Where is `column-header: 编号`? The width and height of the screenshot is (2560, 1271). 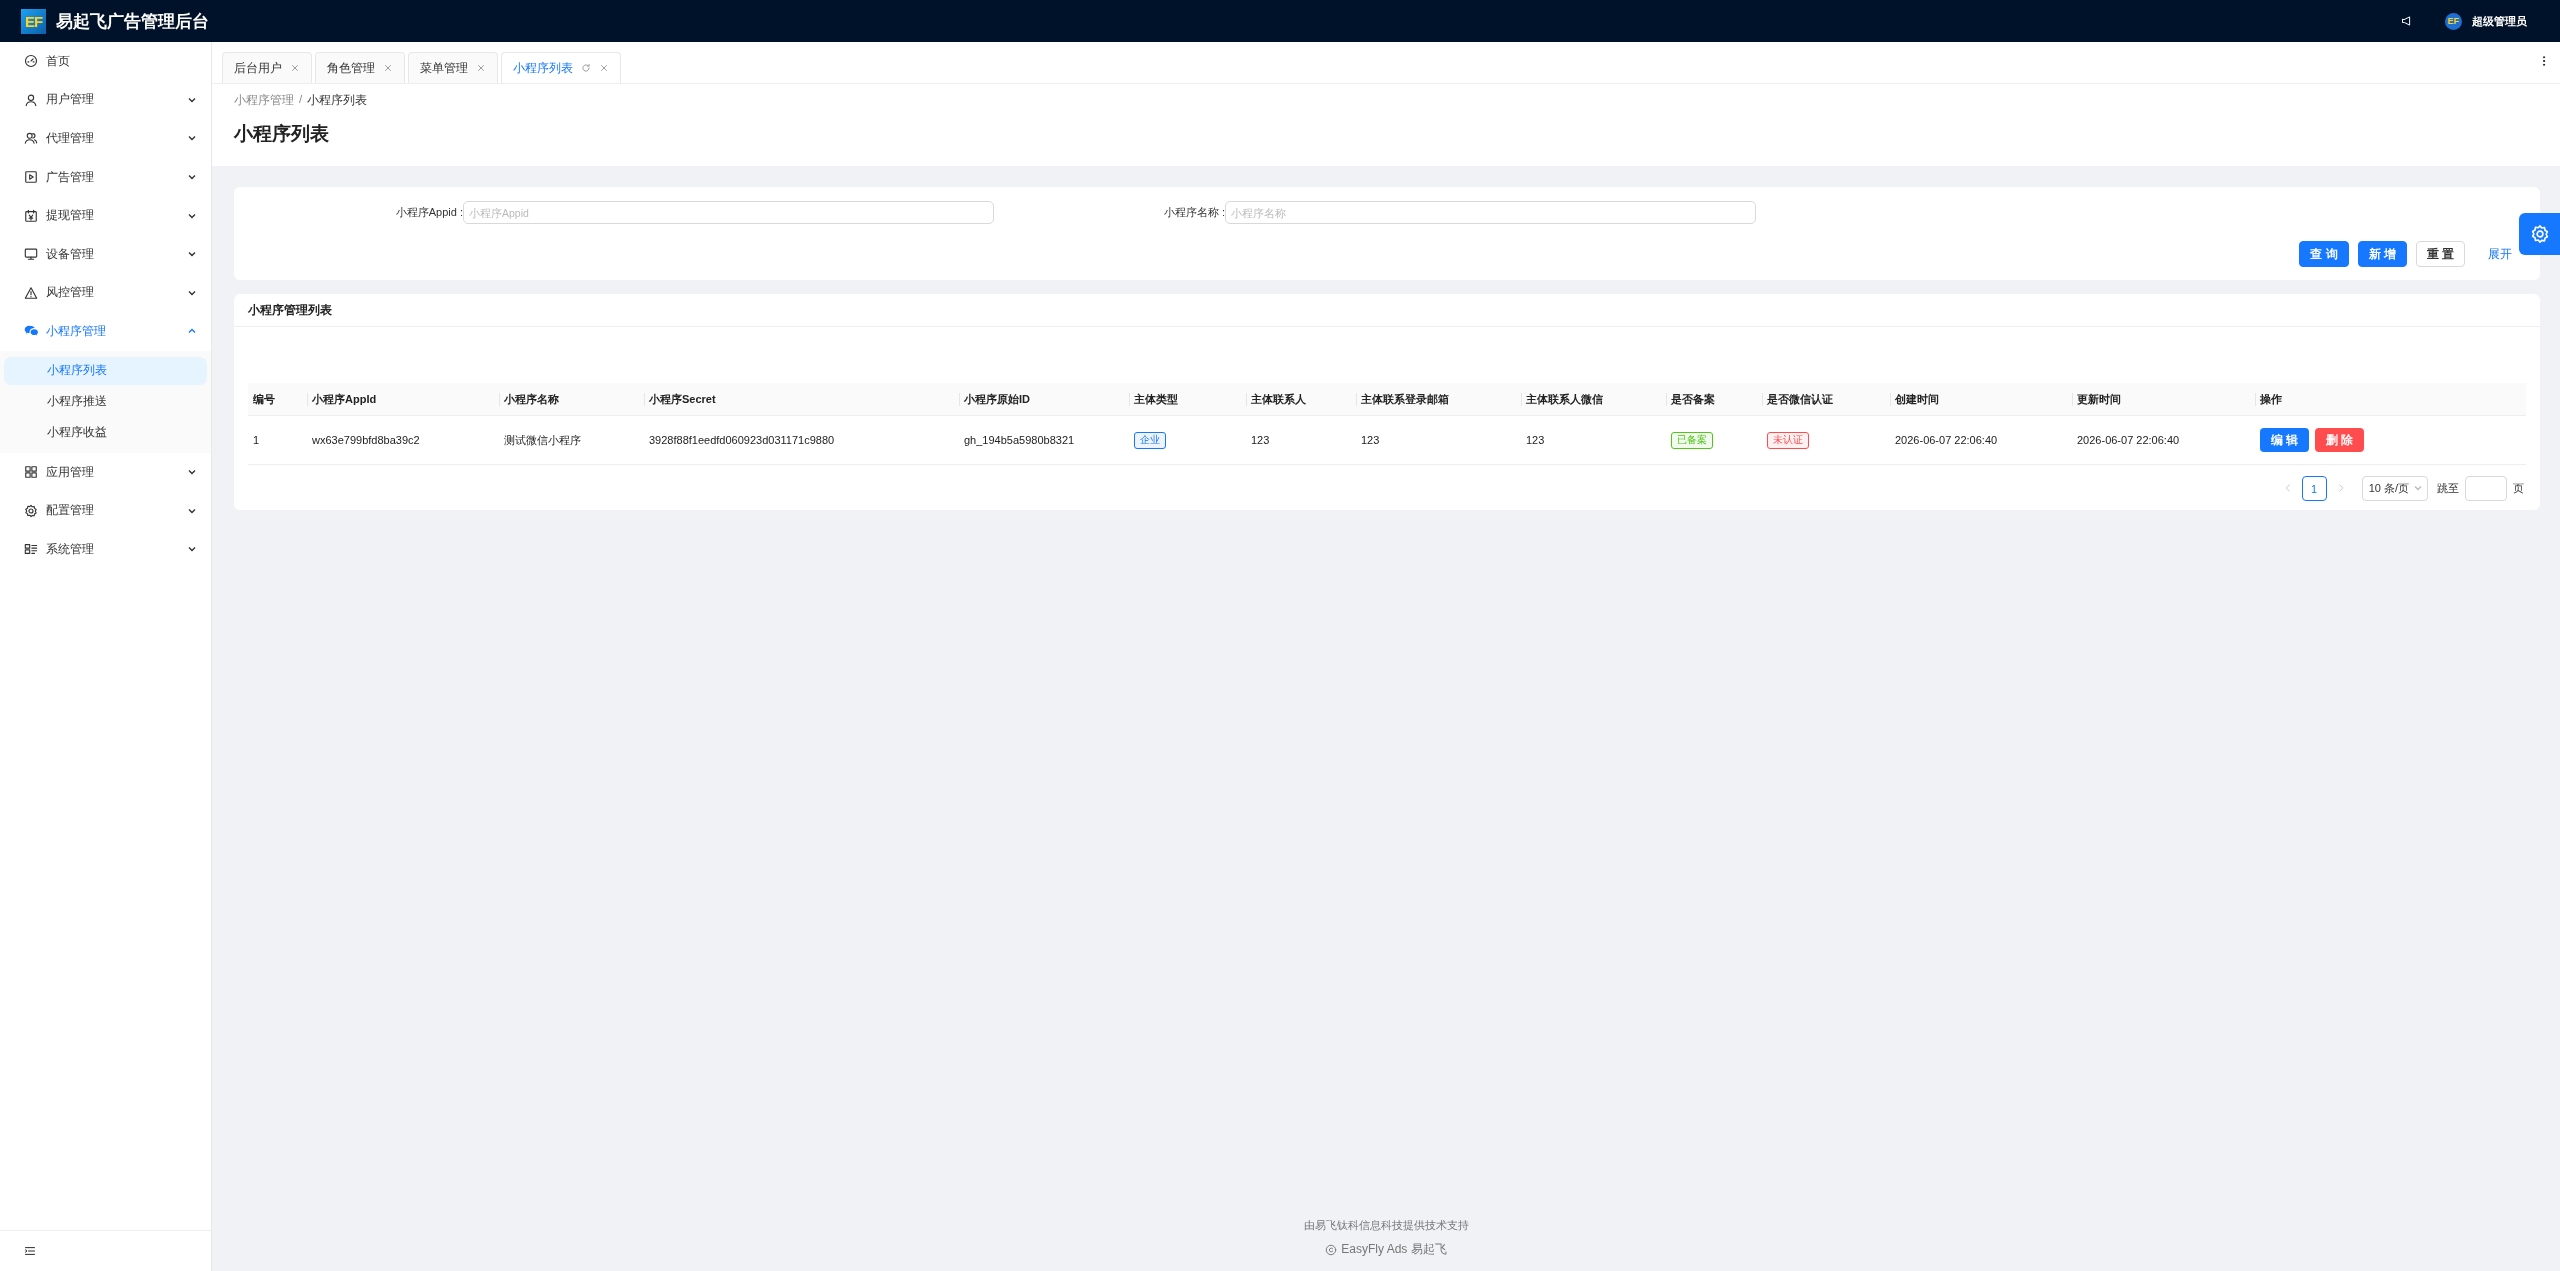 column-header: 编号 is located at coordinates (277, 399).